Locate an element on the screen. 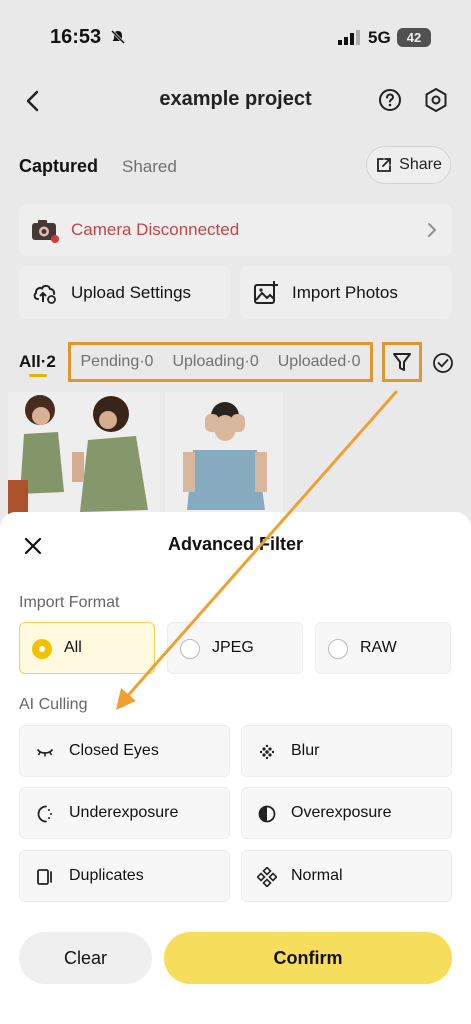 The height and width of the screenshot is (1024, 471). blur-icon is located at coordinates (267, 752).